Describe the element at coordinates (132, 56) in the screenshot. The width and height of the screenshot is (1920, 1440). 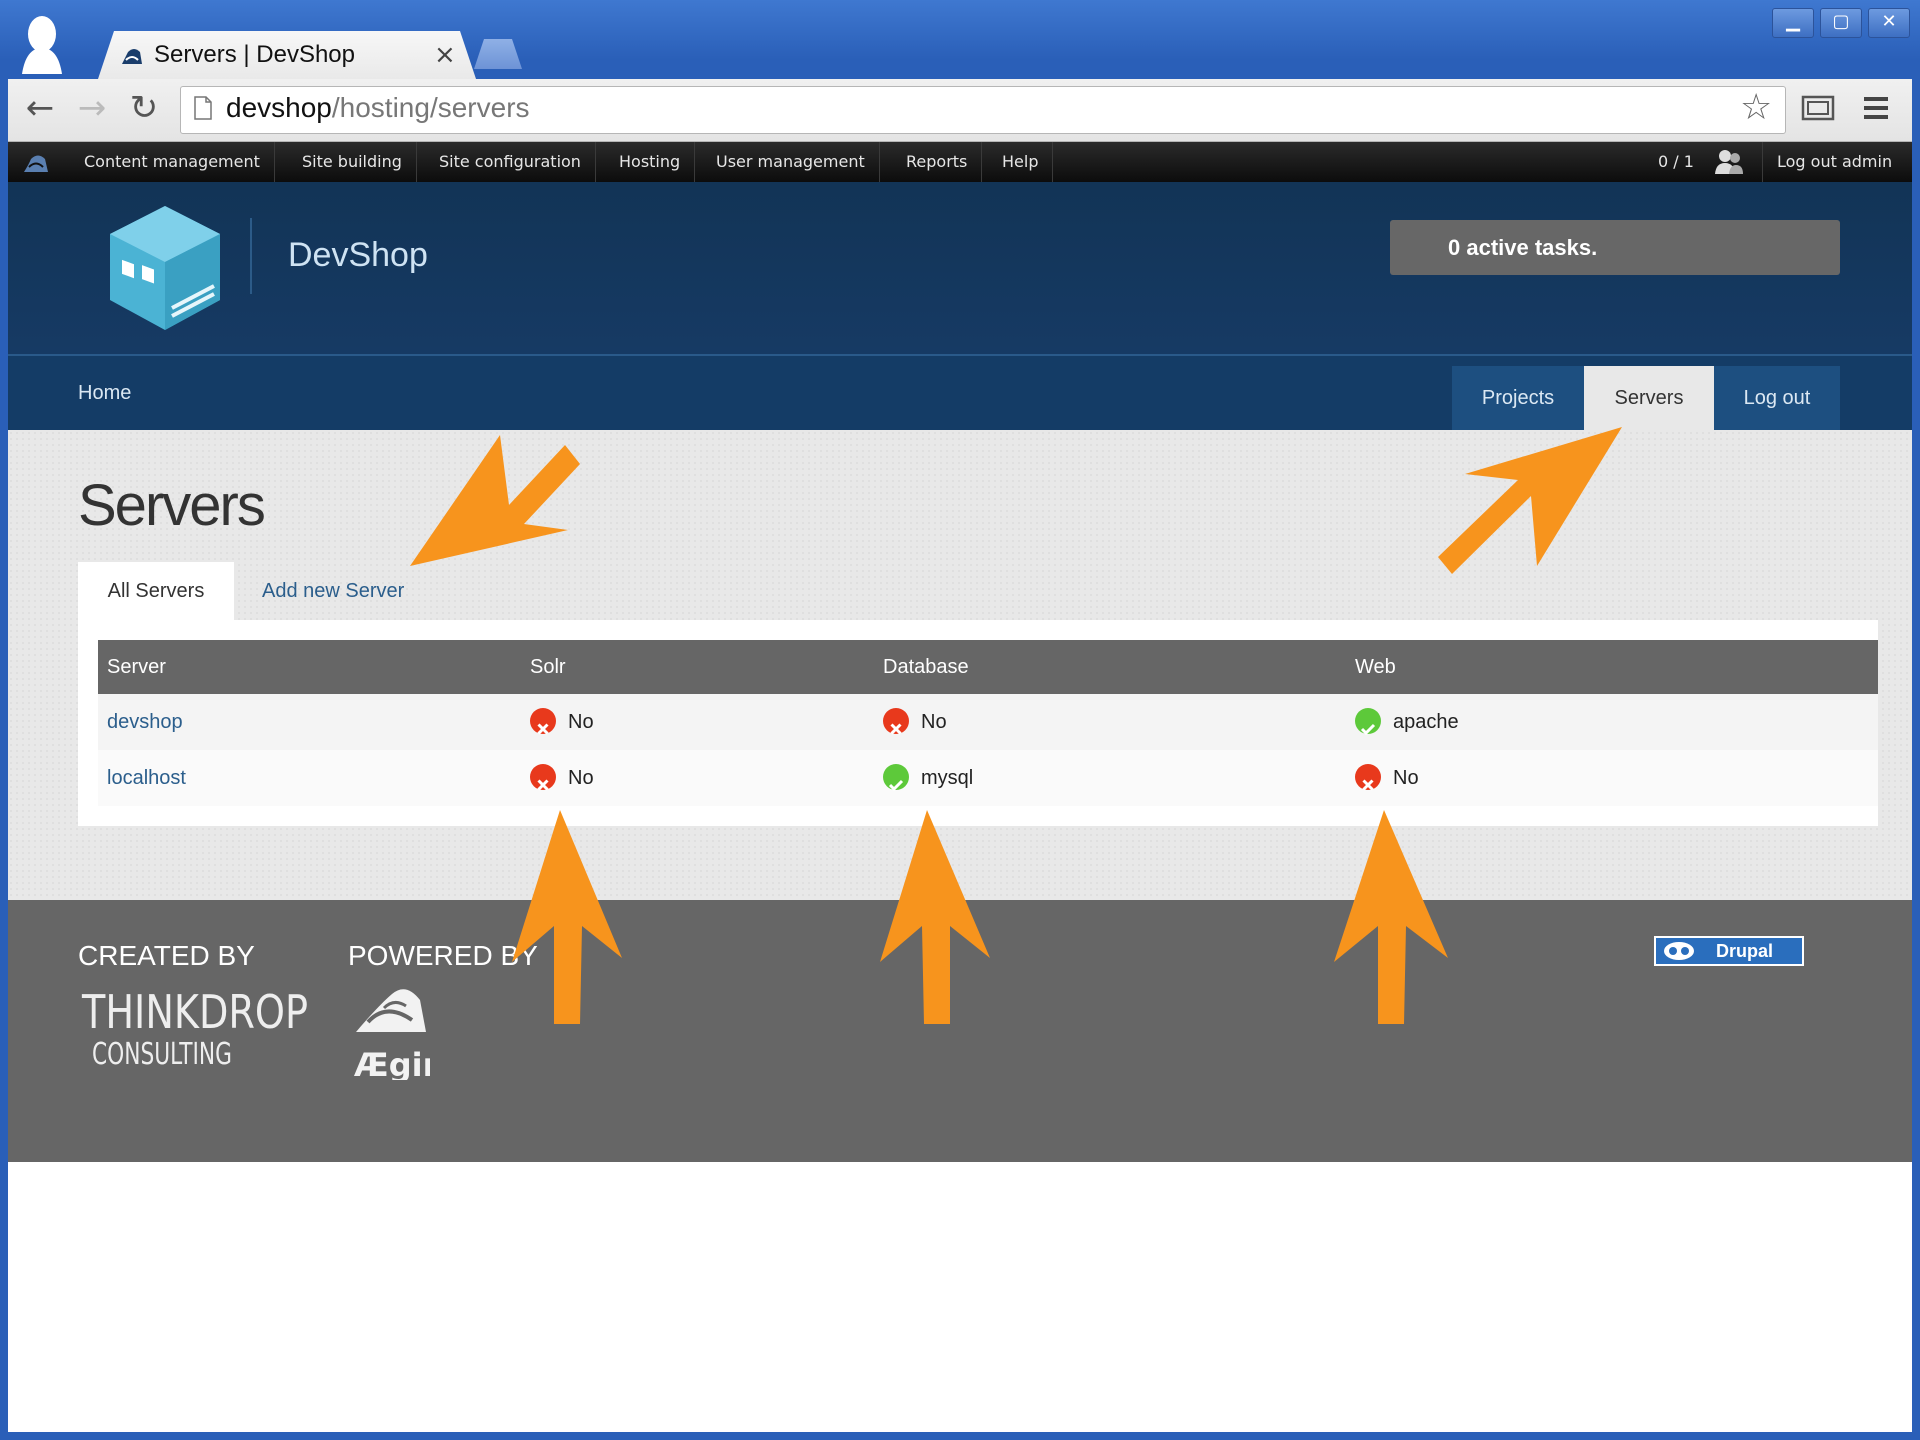
I see `aegir-favicon-icon` at that location.